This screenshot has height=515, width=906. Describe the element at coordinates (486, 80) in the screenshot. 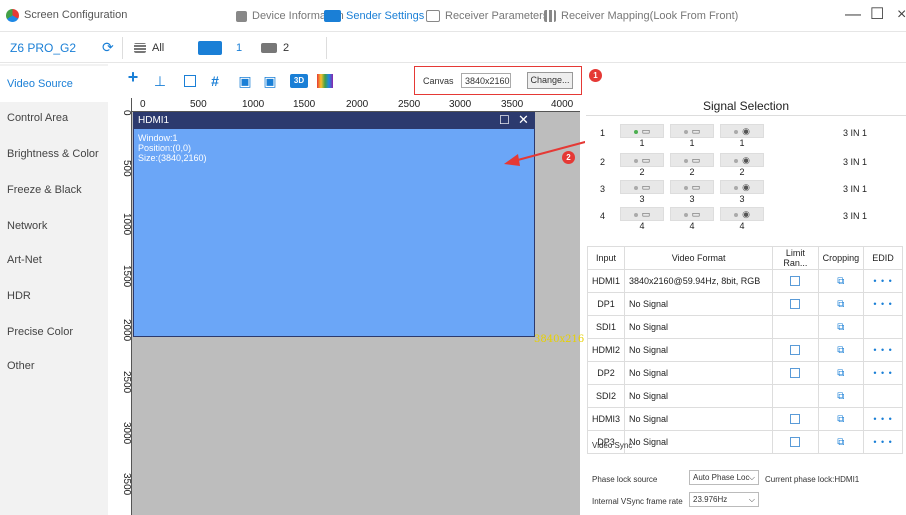

I see `canvas-size-field: 3840x2160` at that location.